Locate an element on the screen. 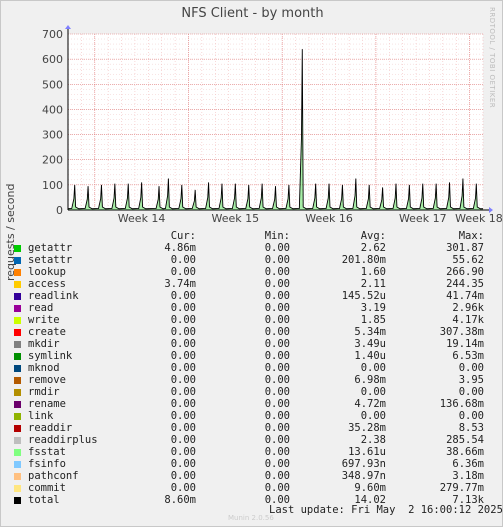 This screenshot has width=503, height=527. last-update: Last update: Fri May 2 16:00:12 2025 is located at coordinates (386, 510).